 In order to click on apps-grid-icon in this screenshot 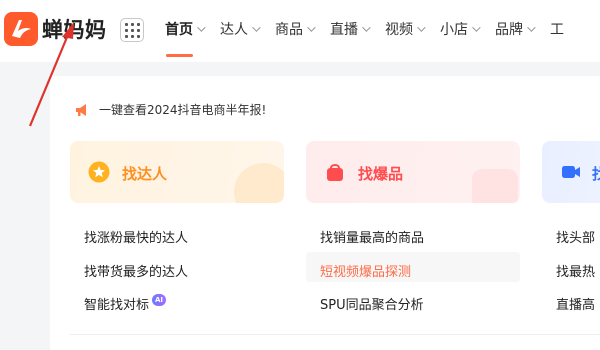, I will do `click(132, 30)`.